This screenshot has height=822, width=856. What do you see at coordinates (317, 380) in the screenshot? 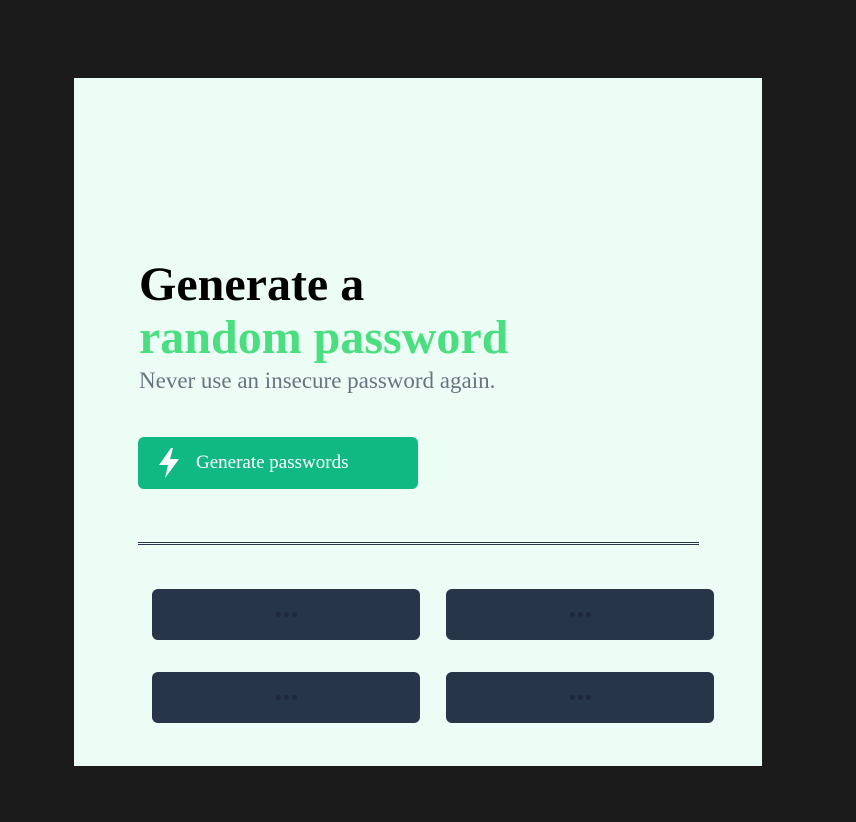
I see `page-subtitle: Never use an insecure password again.` at bounding box center [317, 380].